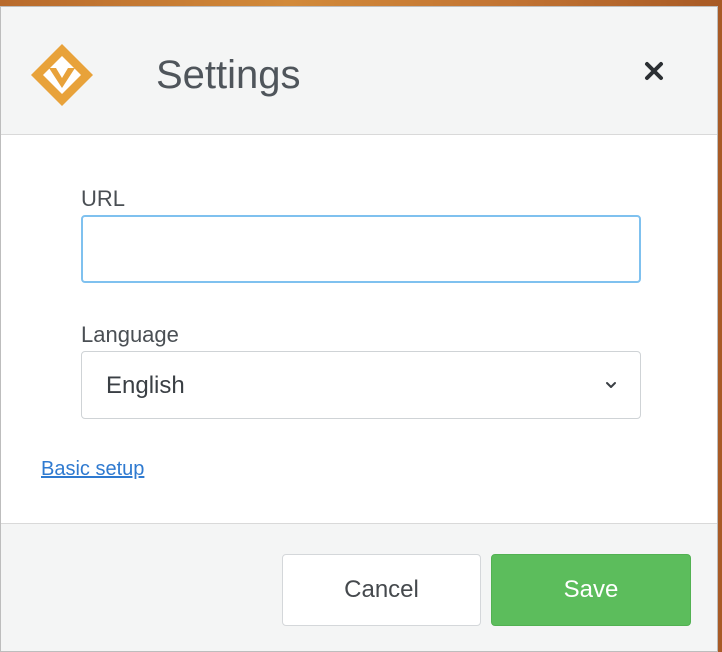 This screenshot has width=722, height=652. Describe the element at coordinates (611, 385) in the screenshot. I see `chevron-down-icon` at that location.